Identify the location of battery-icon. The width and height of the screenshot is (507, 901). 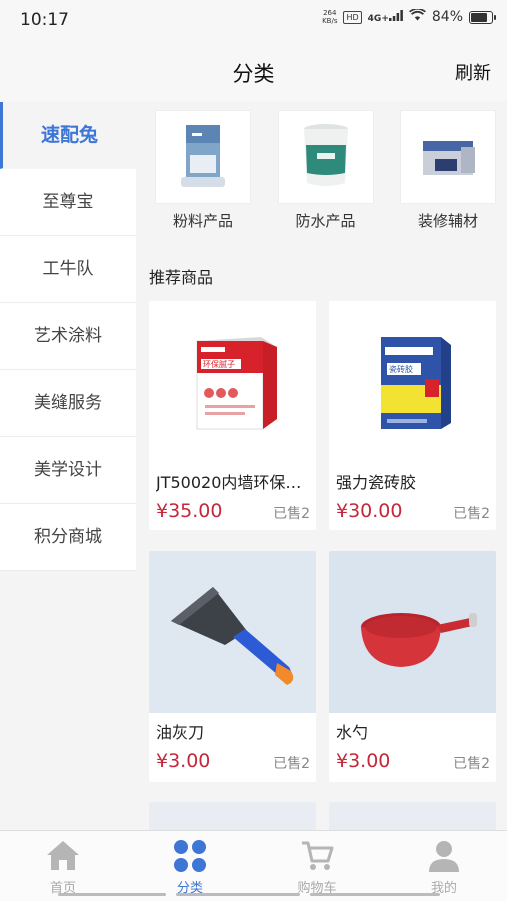
(482, 17).